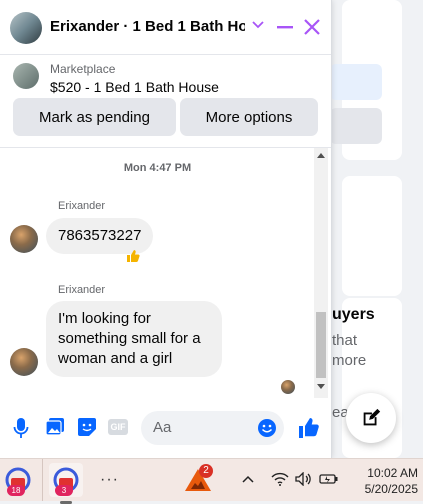  Describe the element at coordinates (321, 345) in the screenshot. I see `scrollbar-thumb` at that location.